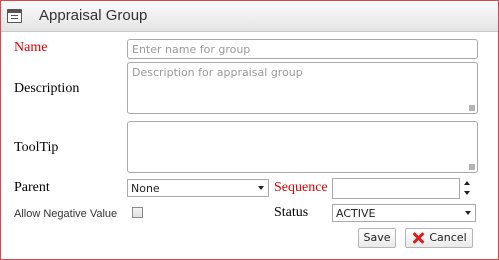 The image size is (499, 260). What do you see at coordinates (137, 212) in the screenshot?
I see `allow-negative-checkbox` at bounding box center [137, 212].